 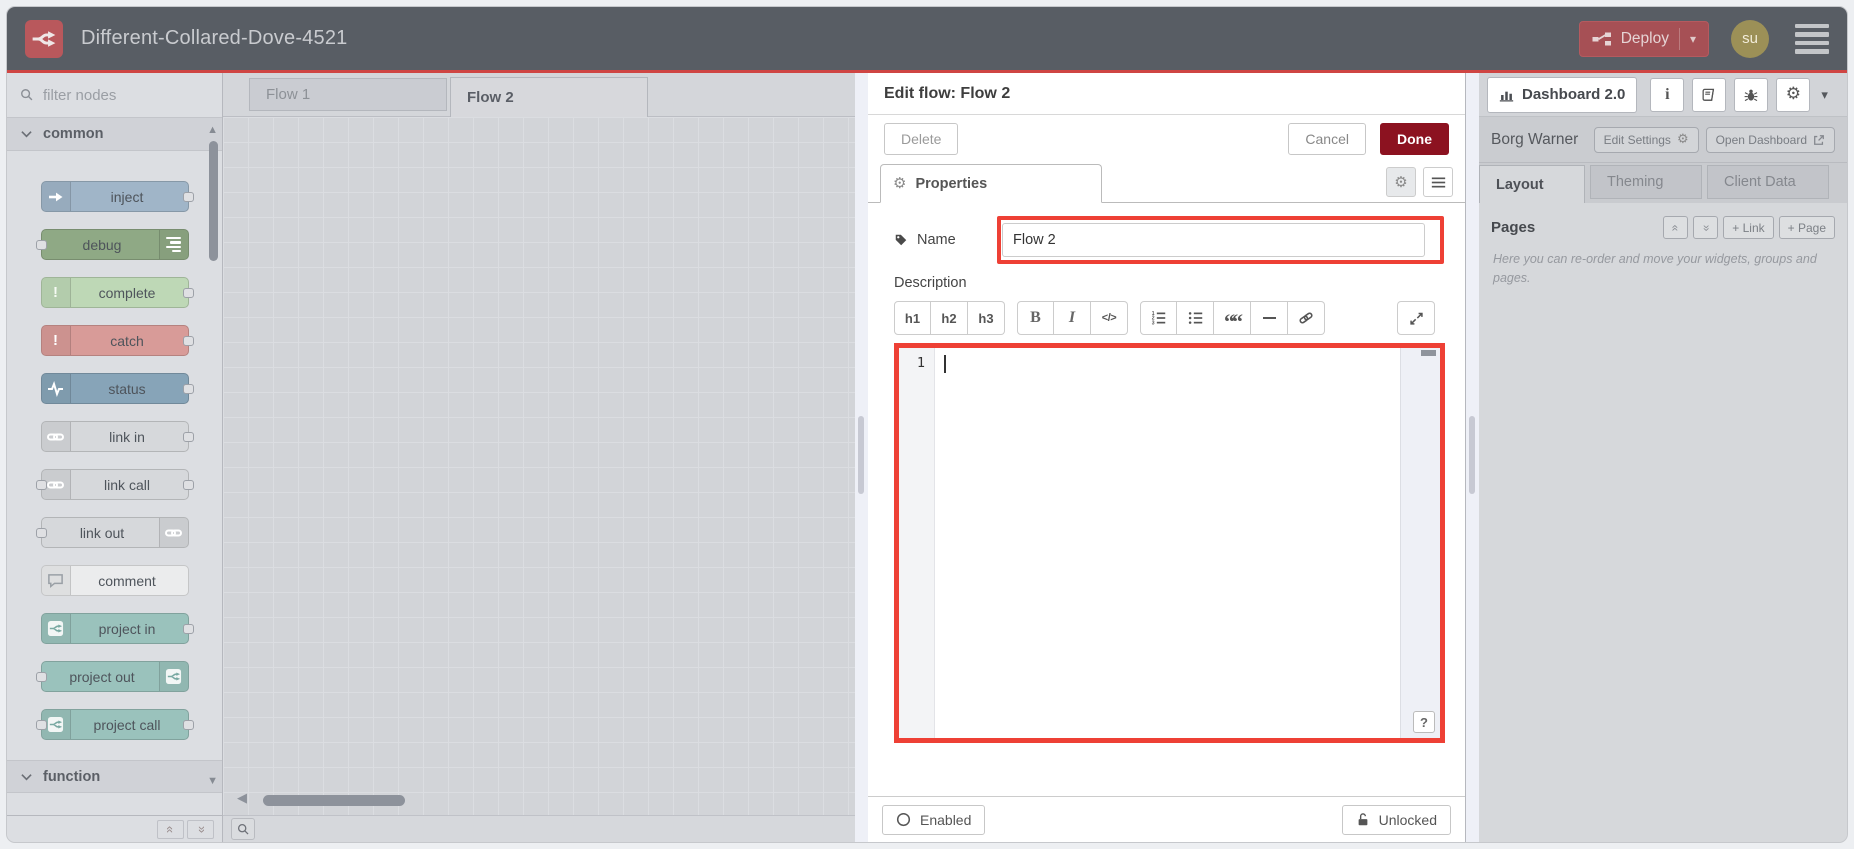 What do you see at coordinates (1396, 819) in the screenshot?
I see `flow-lock-toggle: Unlocked` at bounding box center [1396, 819].